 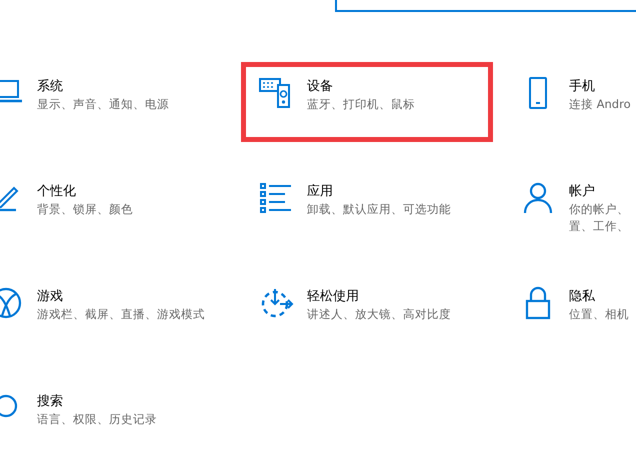 What do you see at coordinates (600, 104) in the screenshot?
I see `tile-description: 连接 Andro` at bounding box center [600, 104].